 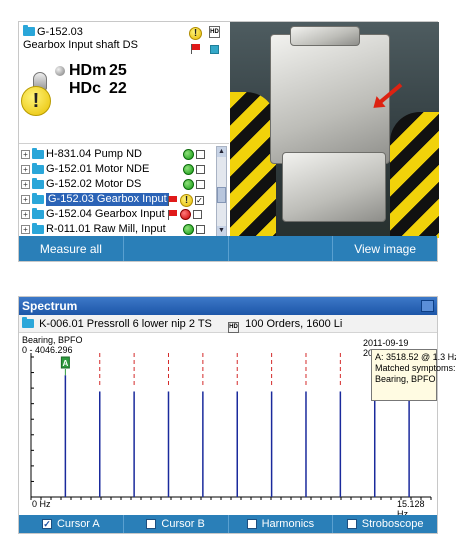 What do you see at coordinates (415, 368) in the screenshot?
I see `tooltip-heading: Matched symptoms:` at bounding box center [415, 368].